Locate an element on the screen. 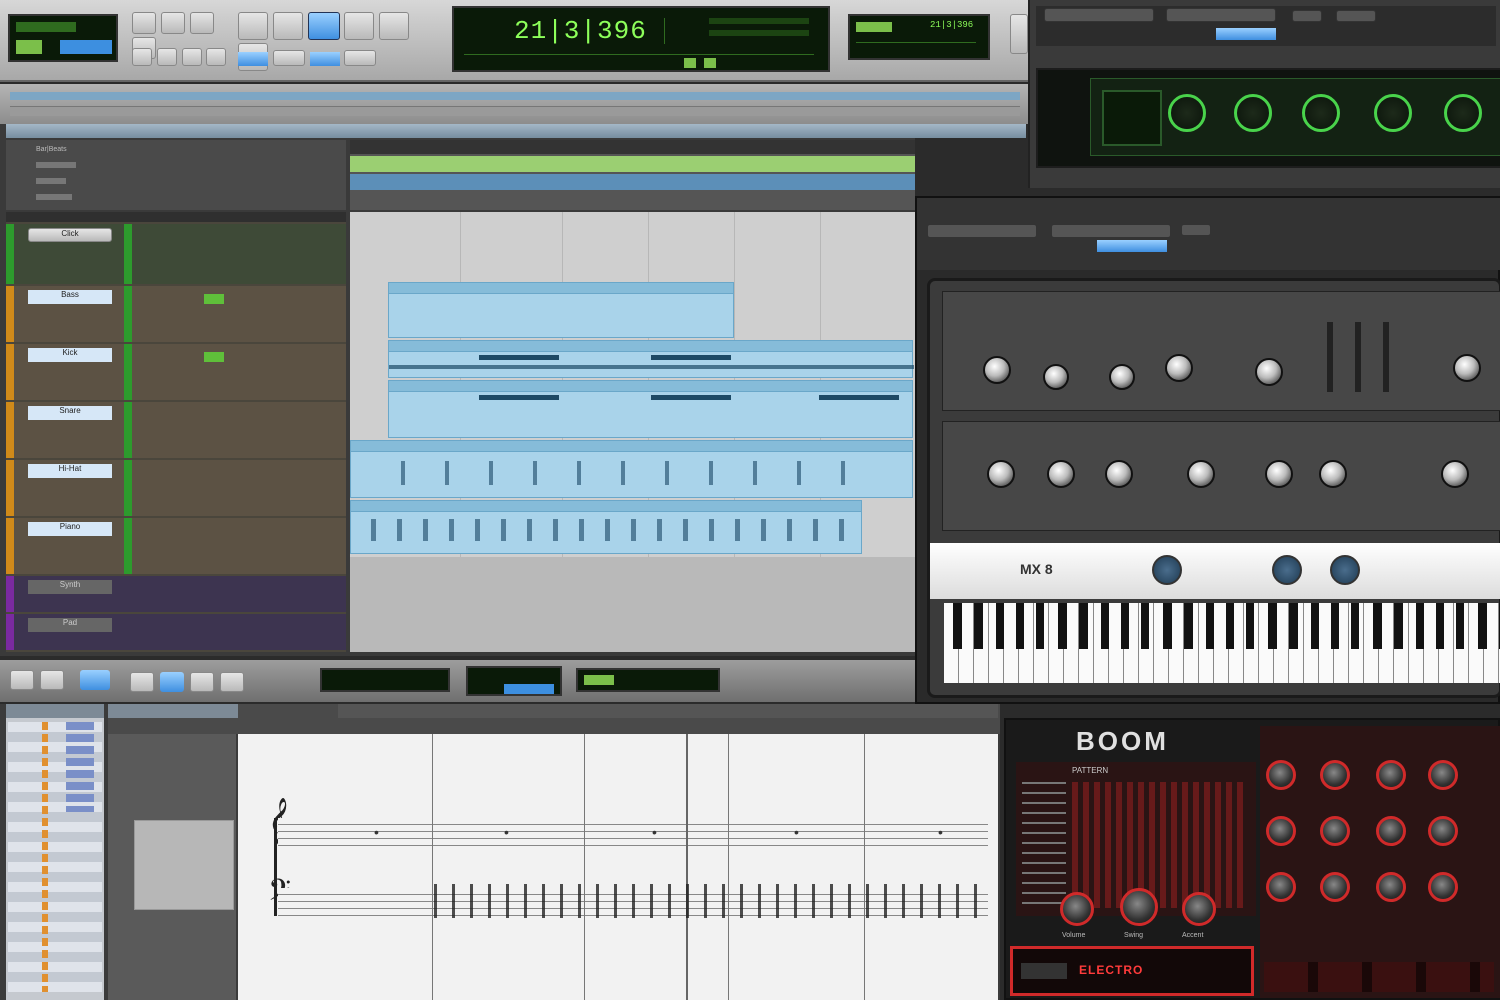  zoom-in-button is located at coordinates (144, 23).